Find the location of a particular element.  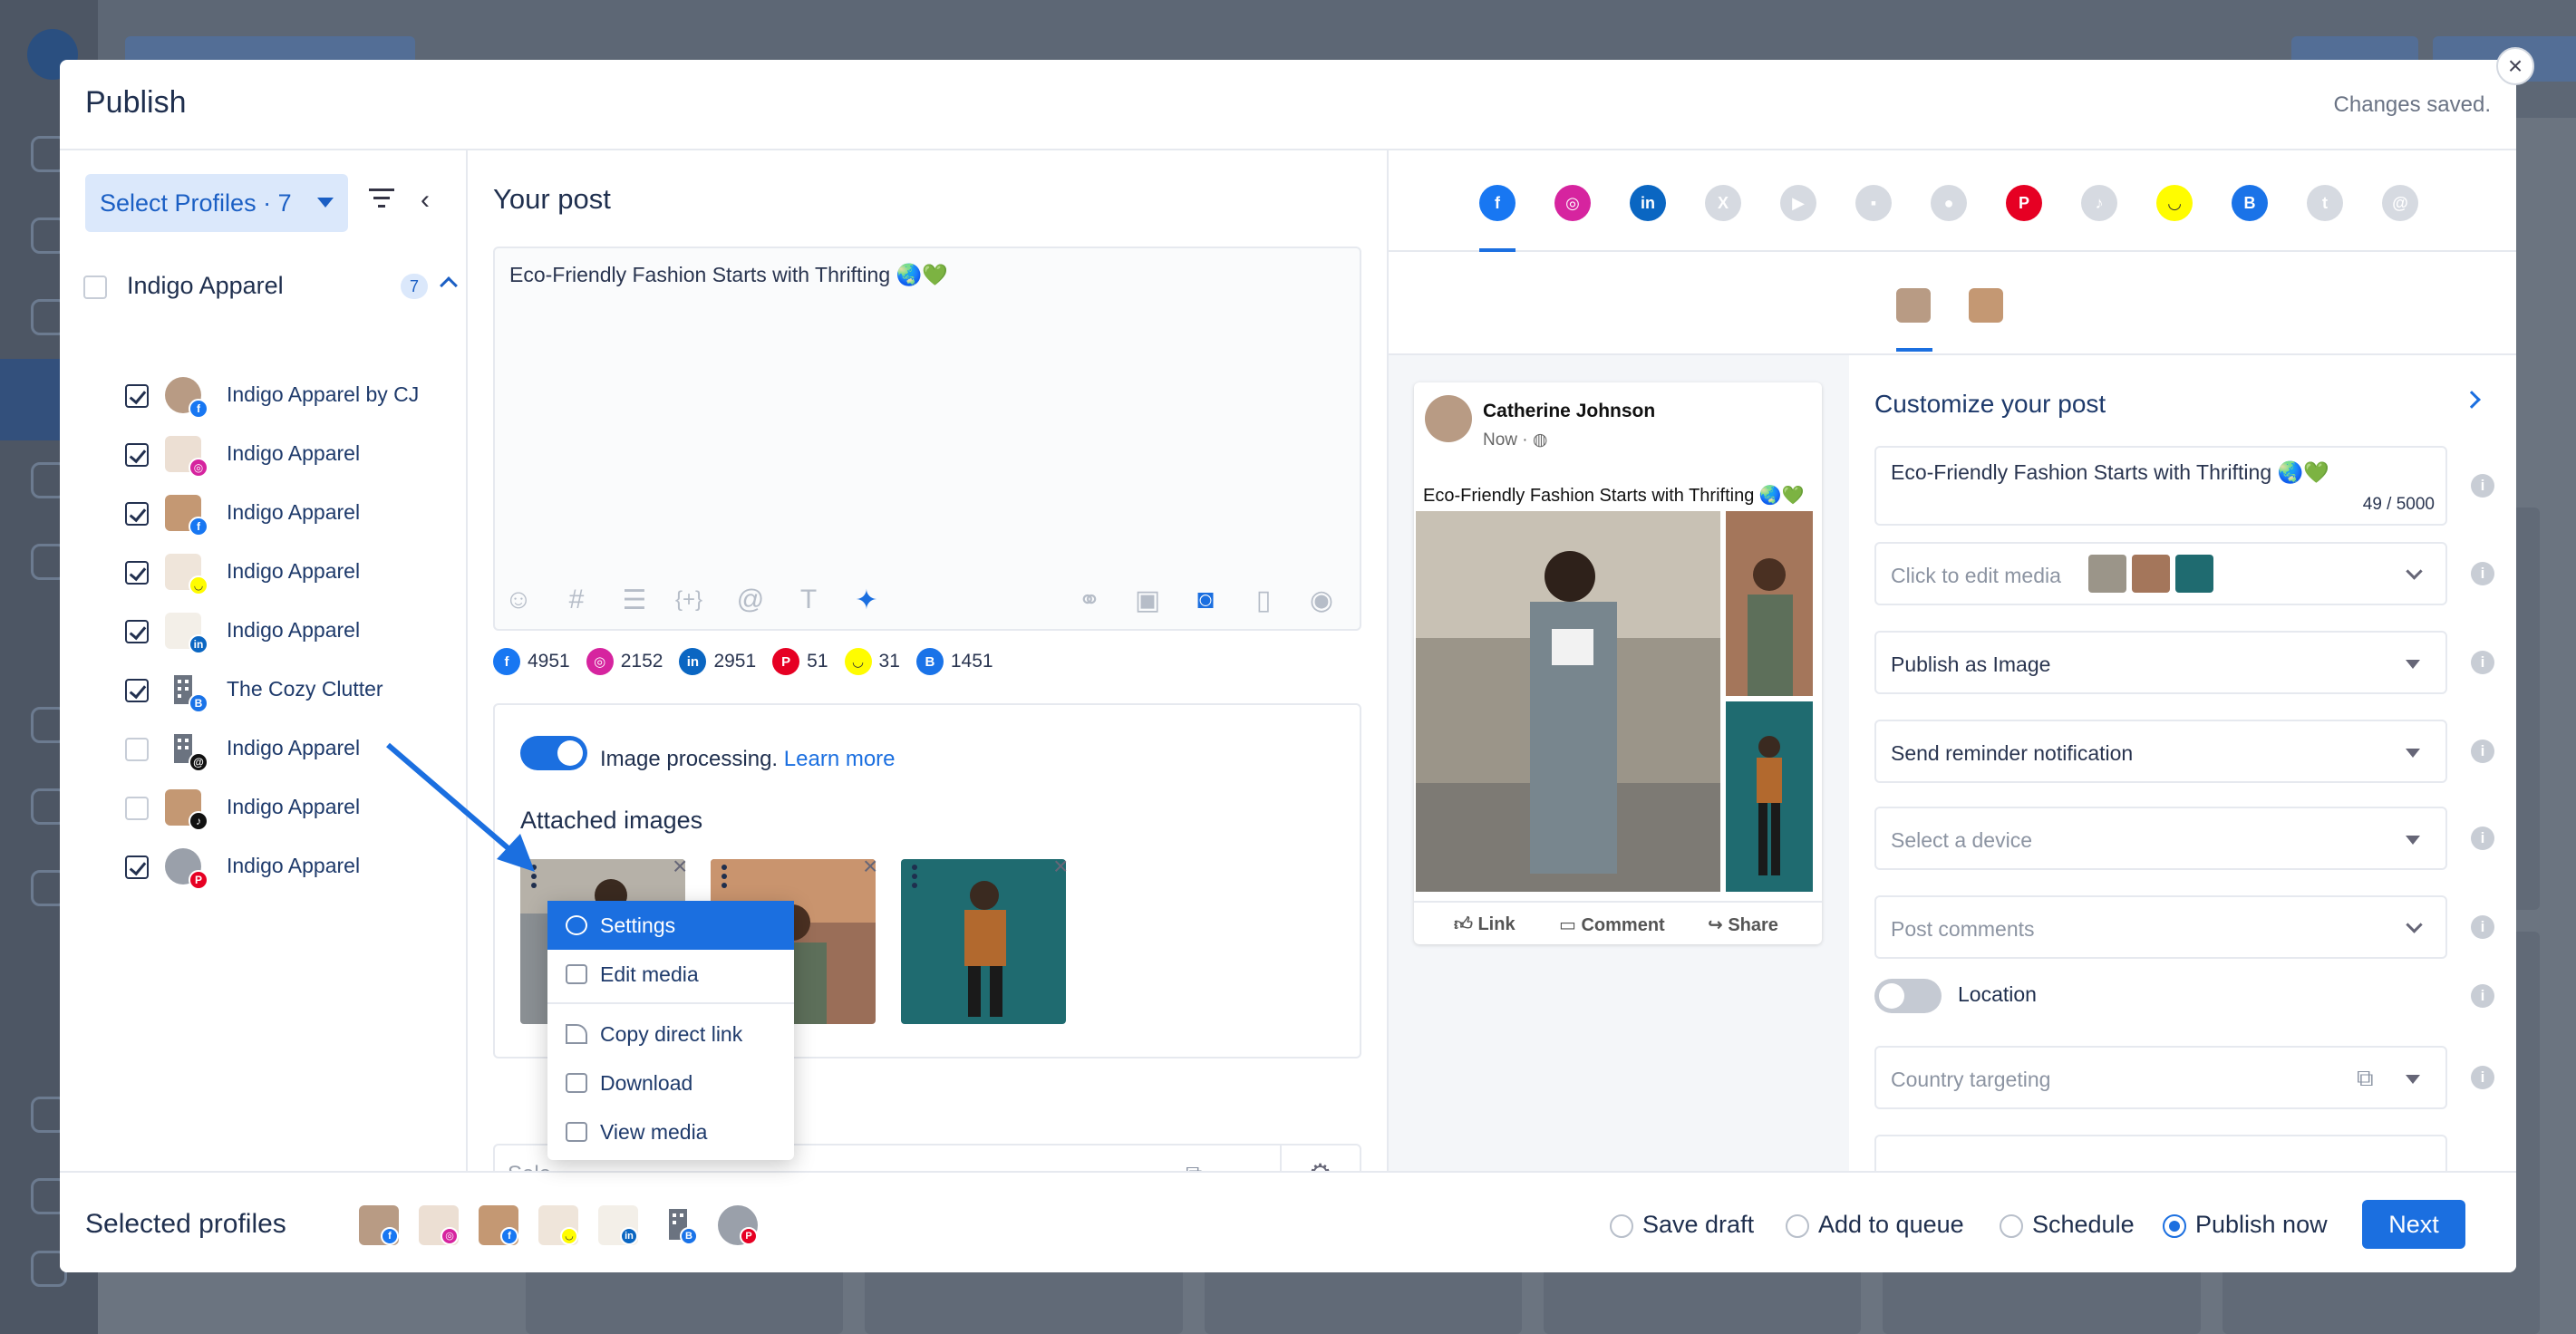

profile-row: in Indigo Apparel is located at coordinates (292, 631).